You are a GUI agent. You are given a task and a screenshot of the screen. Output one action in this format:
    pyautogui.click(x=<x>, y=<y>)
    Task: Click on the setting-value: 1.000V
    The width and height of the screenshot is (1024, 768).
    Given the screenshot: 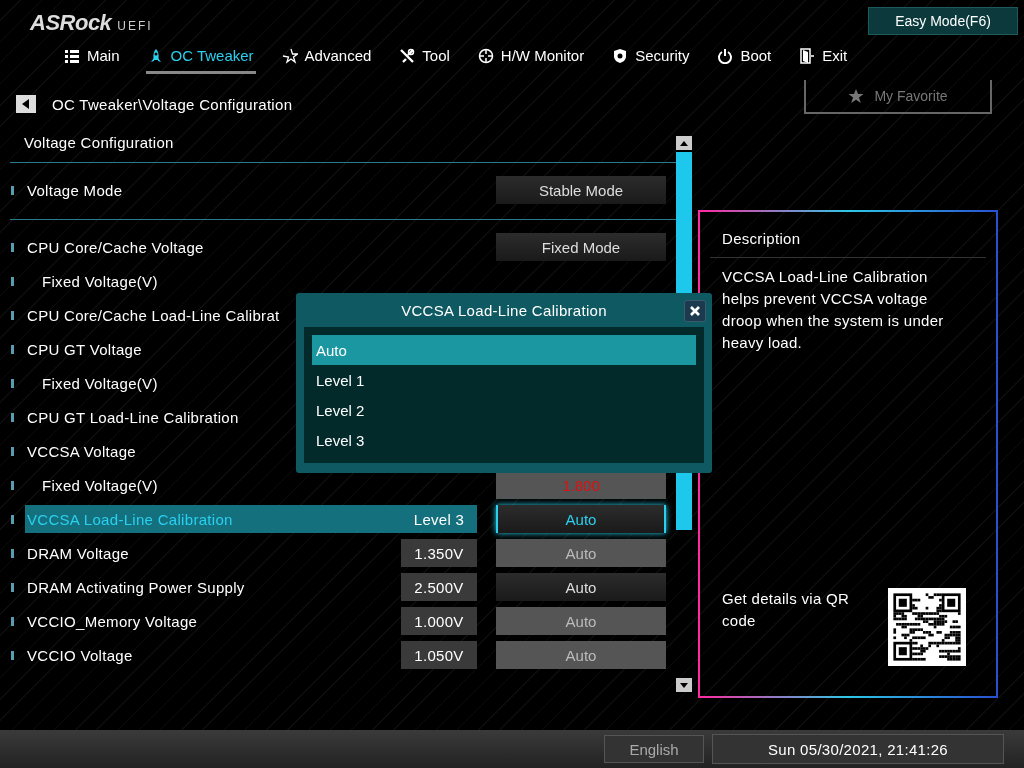 What is the action you would take?
    pyautogui.click(x=439, y=621)
    